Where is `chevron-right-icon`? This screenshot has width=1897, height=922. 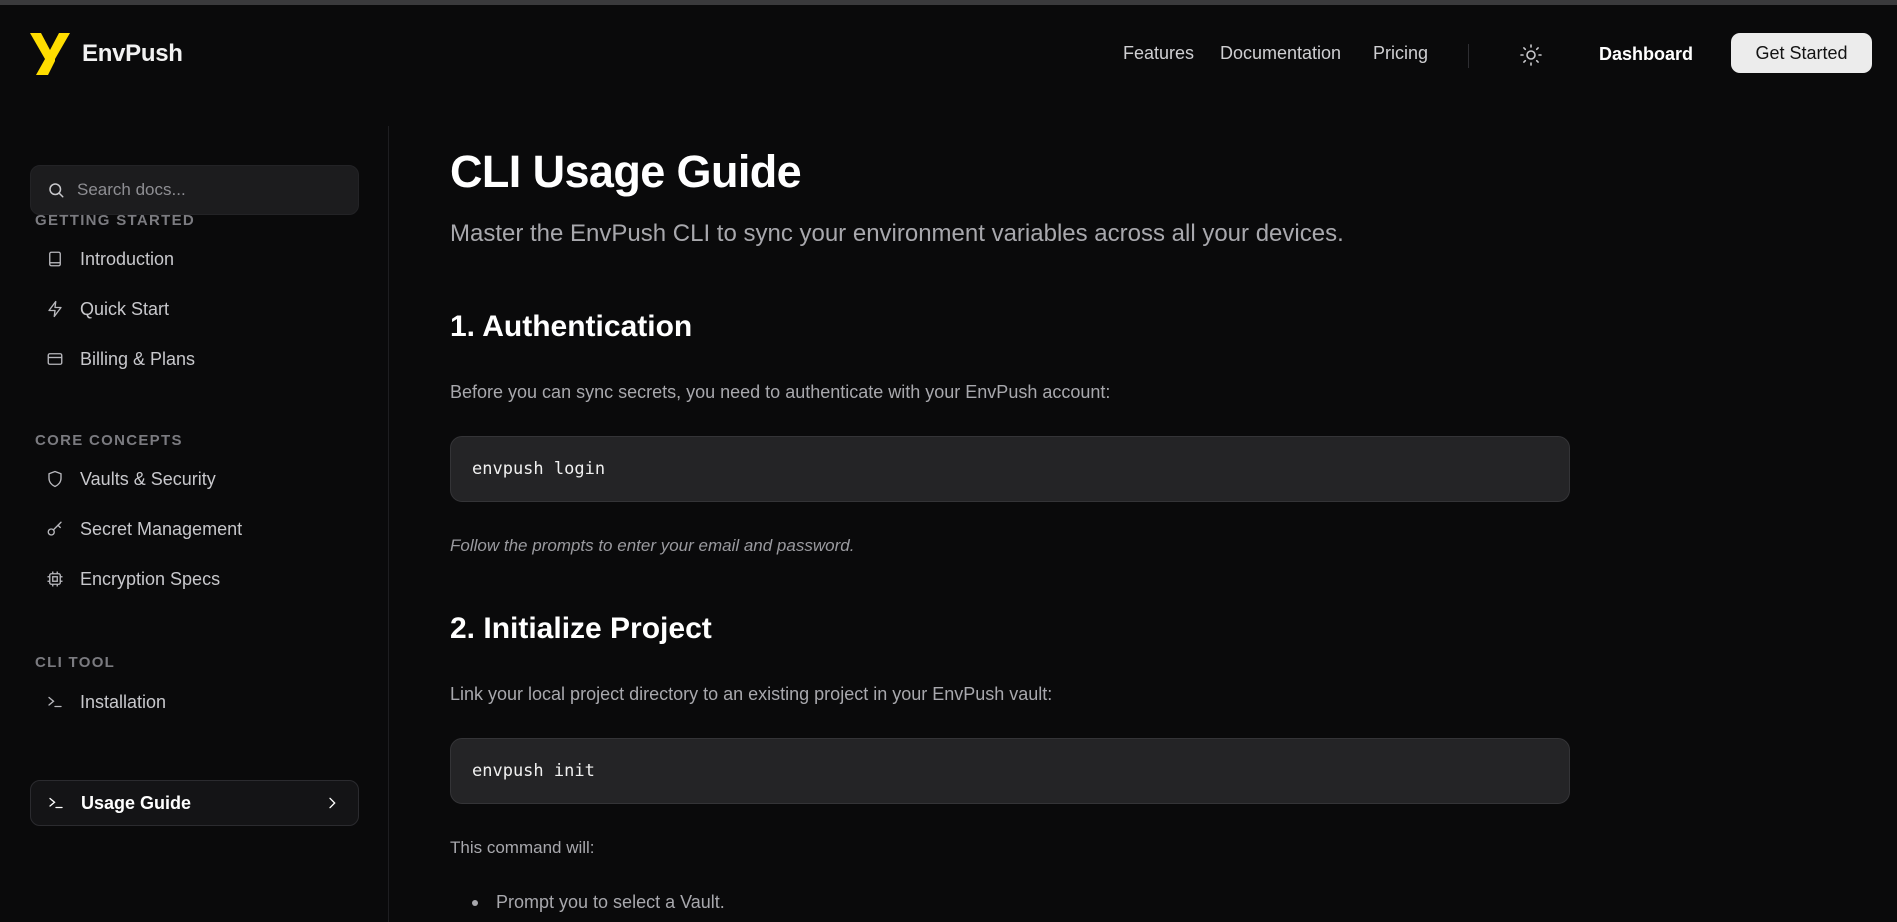 chevron-right-icon is located at coordinates (332, 803).